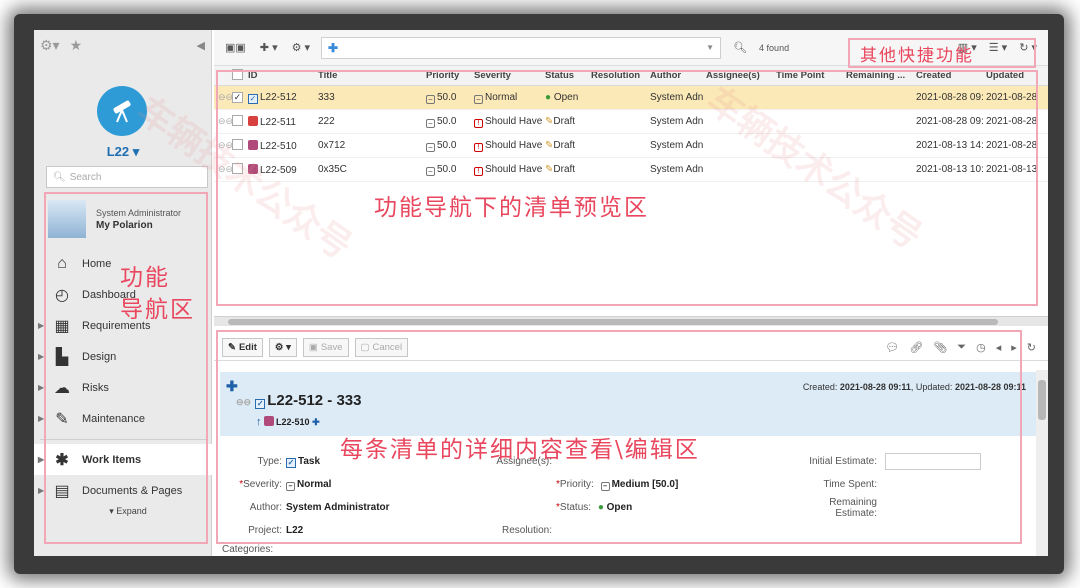  Describe the element at coordinates (1028, 48) in the screenshot. I see `refresh-icon: ↻ ▾` at that location.